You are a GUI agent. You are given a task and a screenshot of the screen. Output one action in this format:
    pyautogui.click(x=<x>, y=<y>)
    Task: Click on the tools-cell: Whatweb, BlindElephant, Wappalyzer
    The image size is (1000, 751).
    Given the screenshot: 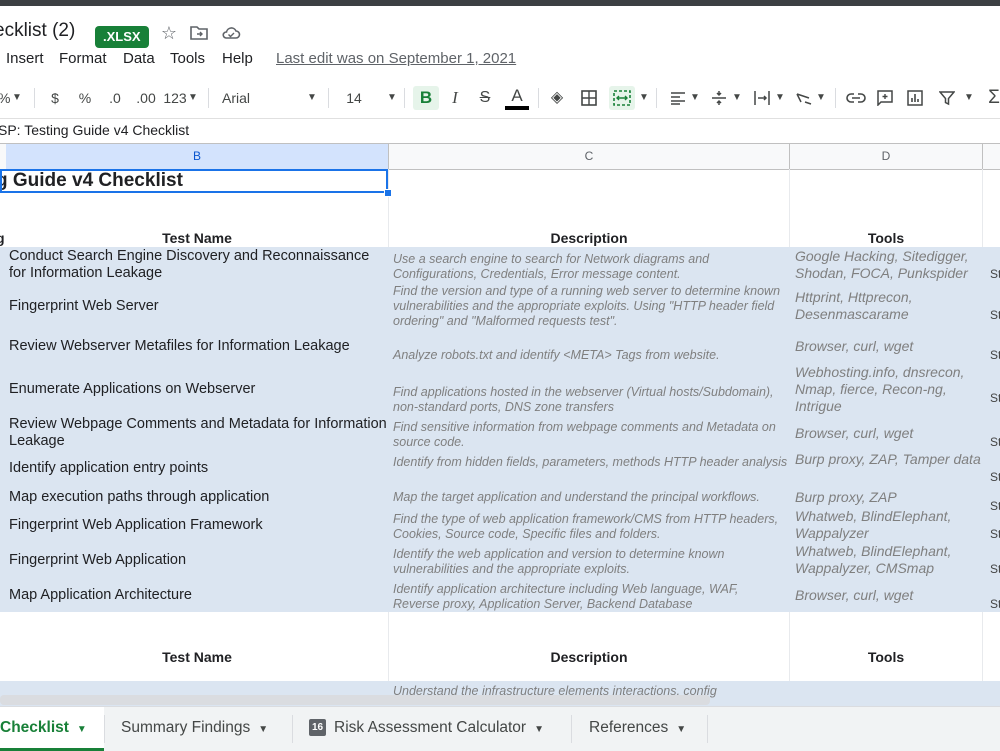 What is the action you would take?
    pyautogui.click(x=890, y=525)
    